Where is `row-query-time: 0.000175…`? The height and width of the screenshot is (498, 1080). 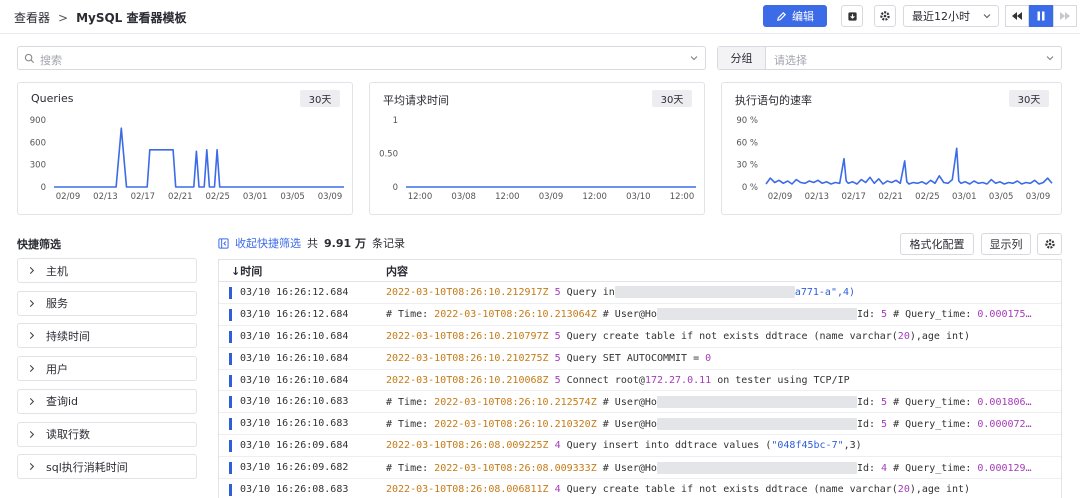 row-query-time: 0.000175… is located at coordinates (1004, 315).